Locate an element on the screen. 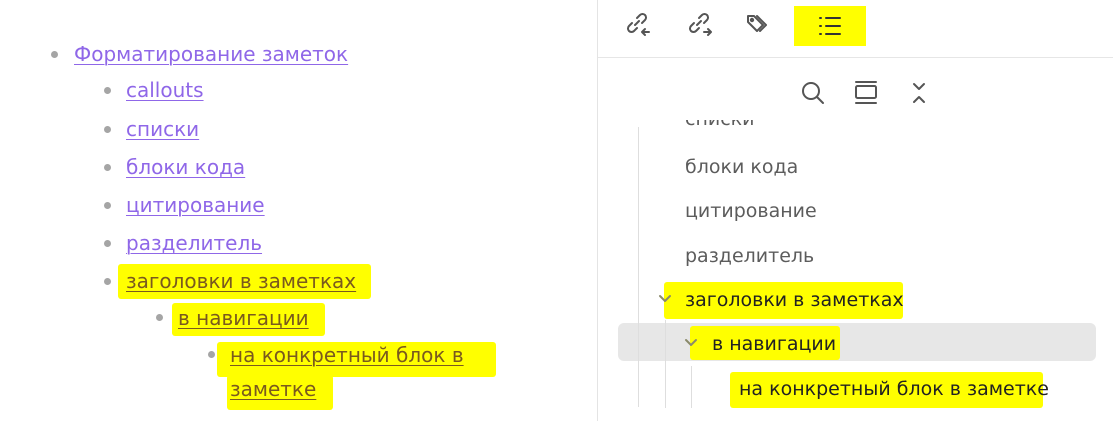  tab-outgoing-links is located at coordinates (700, 24).